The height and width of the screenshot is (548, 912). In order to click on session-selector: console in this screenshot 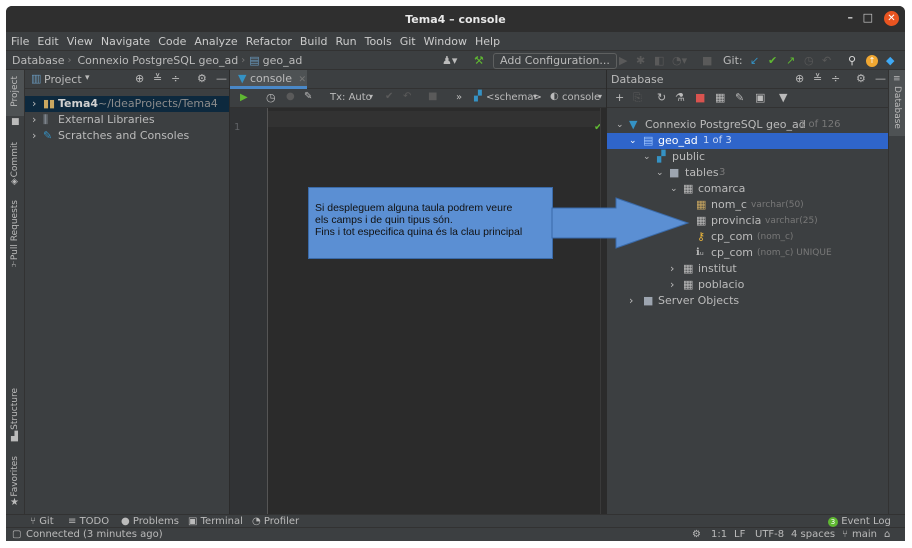, I will do `click(581, 97)`.